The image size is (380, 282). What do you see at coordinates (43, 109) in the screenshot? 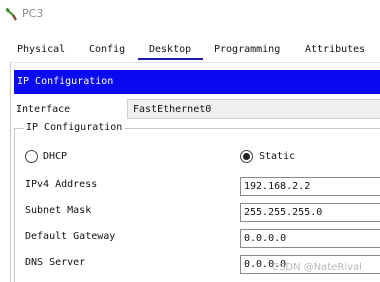
I see `interface-label: Interface` at bounding box center [43, 109].